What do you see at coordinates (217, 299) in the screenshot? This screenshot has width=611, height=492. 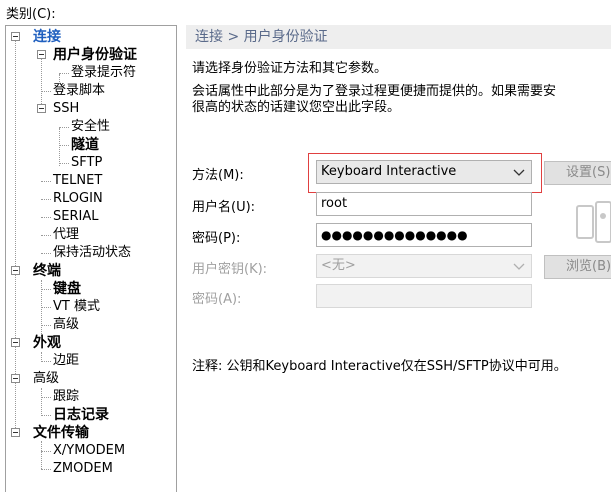 I see `passphrase-label: 密码(A):` at bounding box center [217, 299].